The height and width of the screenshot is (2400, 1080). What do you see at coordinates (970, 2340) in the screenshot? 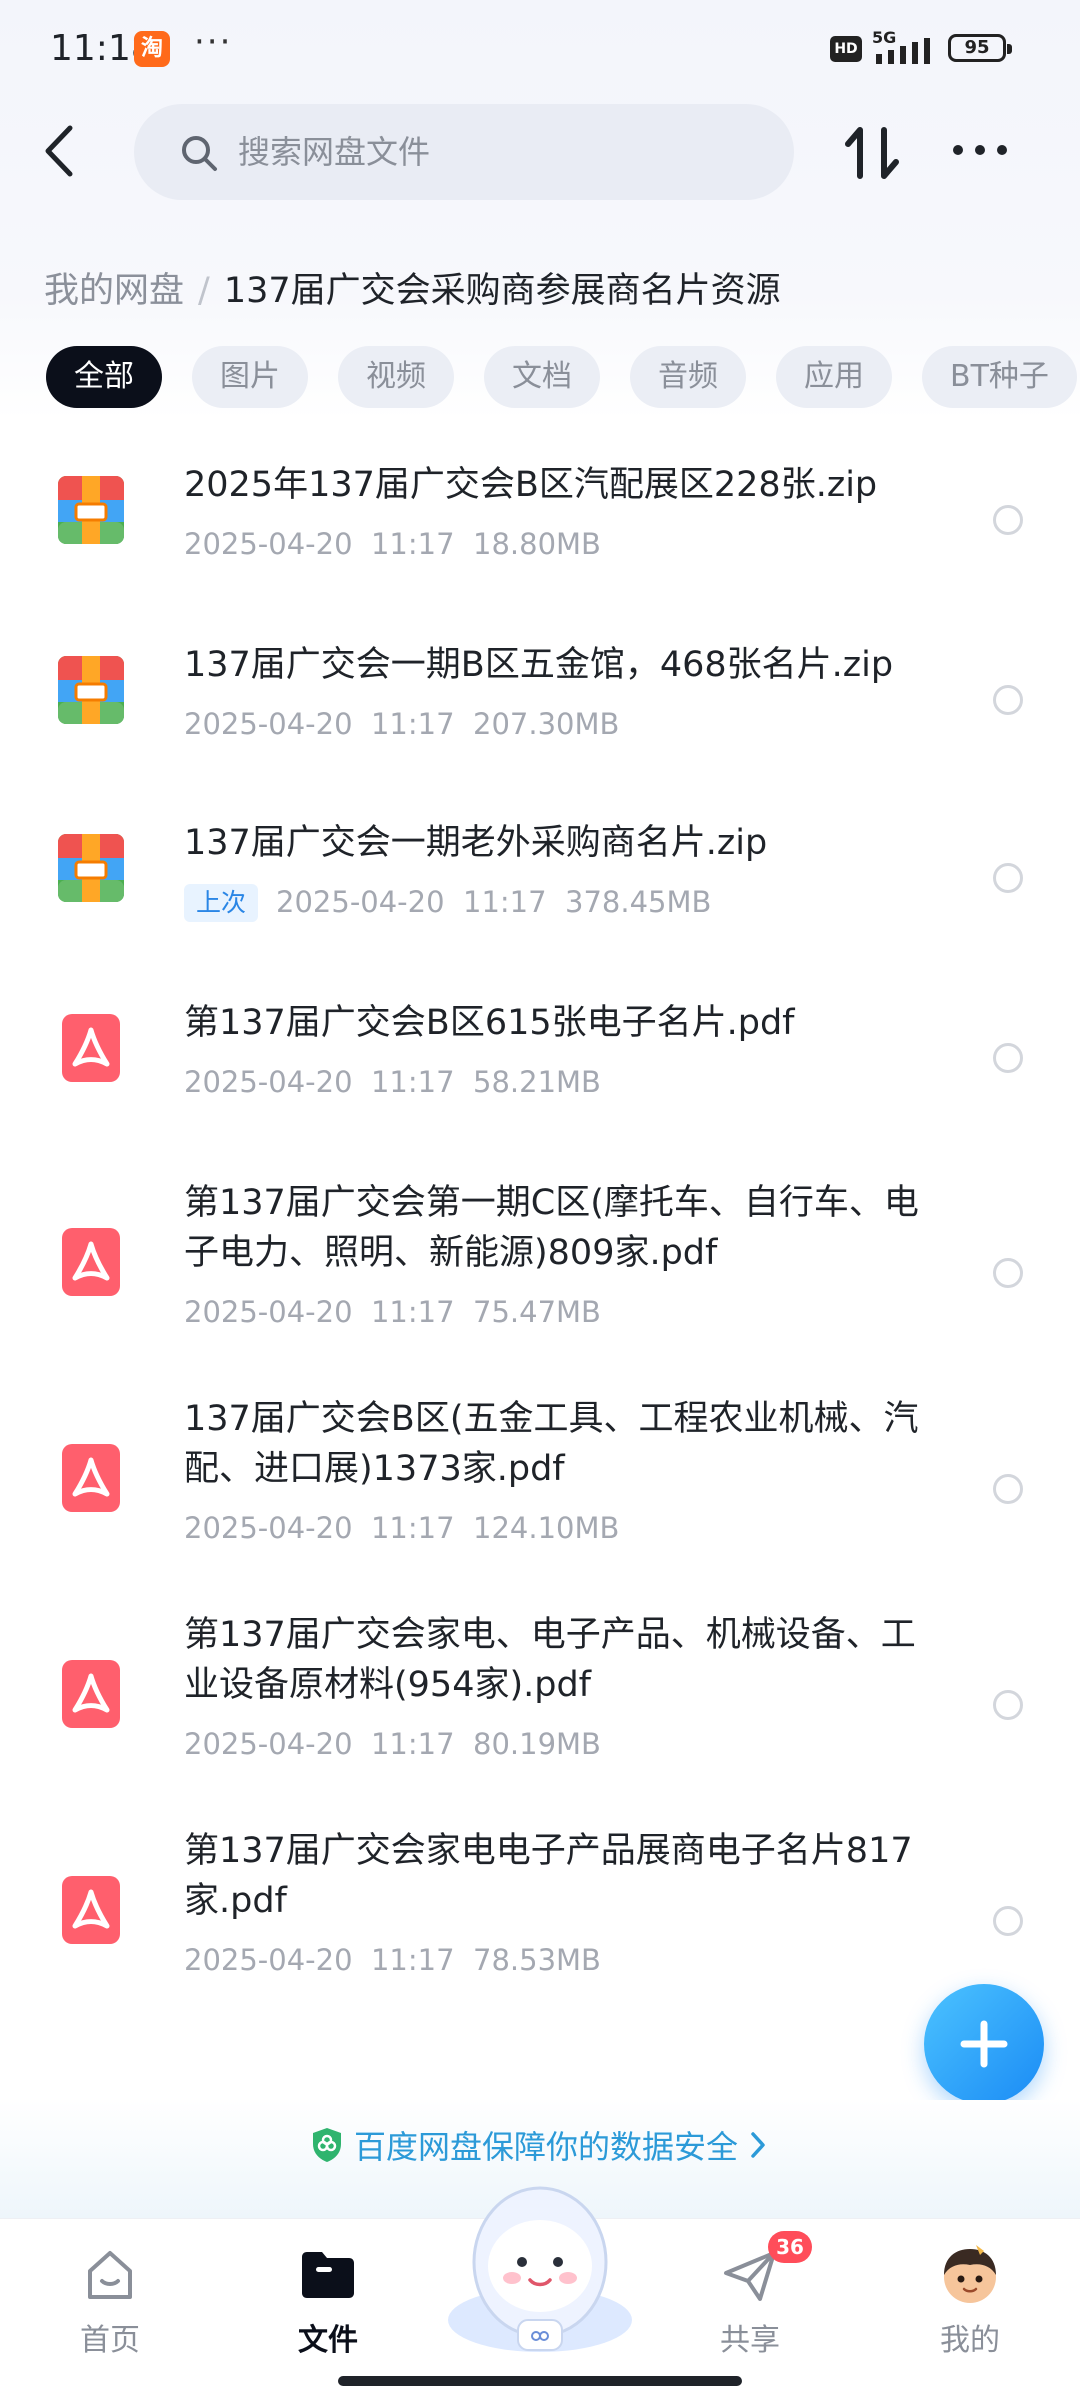
I see `nav-mine-label: 我的` at bounding box center [970, 2340].